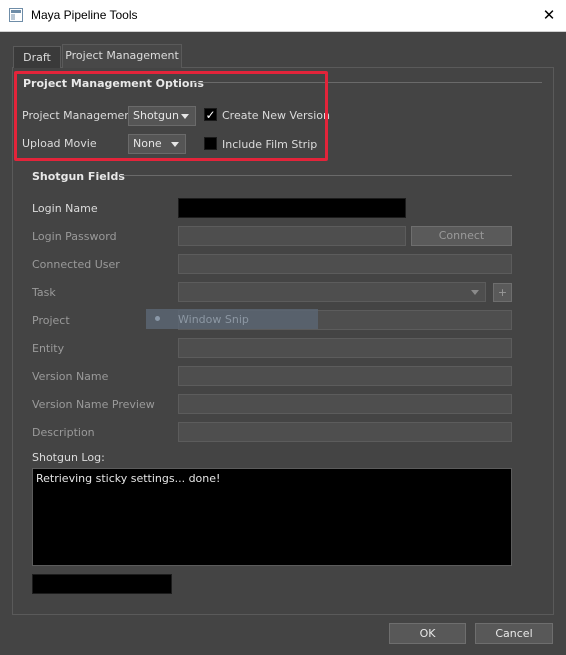 This screenshot has height=655, width=566. What do you see at coordinates (63, 432) in the screenshot?
I see `description-label: Description` at bounding box center [63, 432].